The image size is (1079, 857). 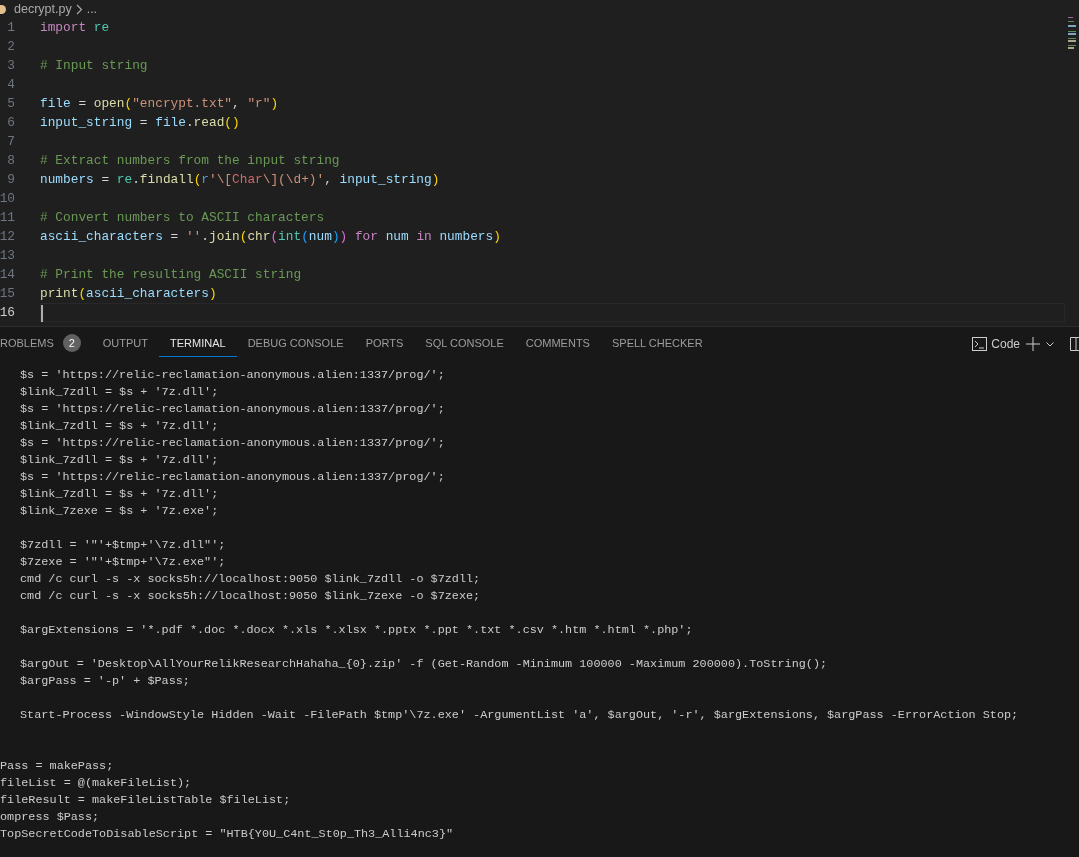 What do you see at coordinates (43, 9) in the screenshot?
I see `breadcrumb-item: decrypt.py` at bounding box center [43, 9].